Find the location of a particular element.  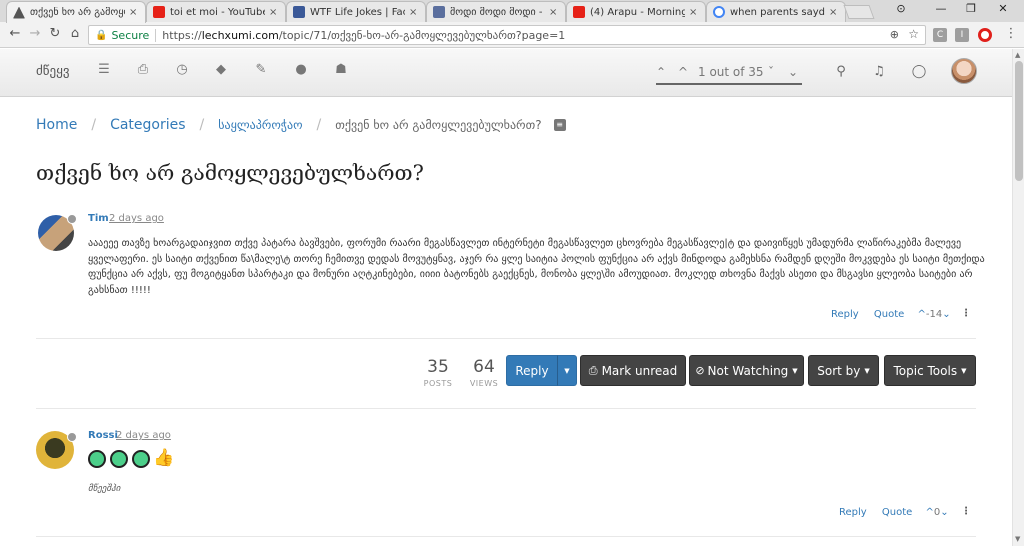

clock-icon: ◷ is located at coordinates (182, 69).